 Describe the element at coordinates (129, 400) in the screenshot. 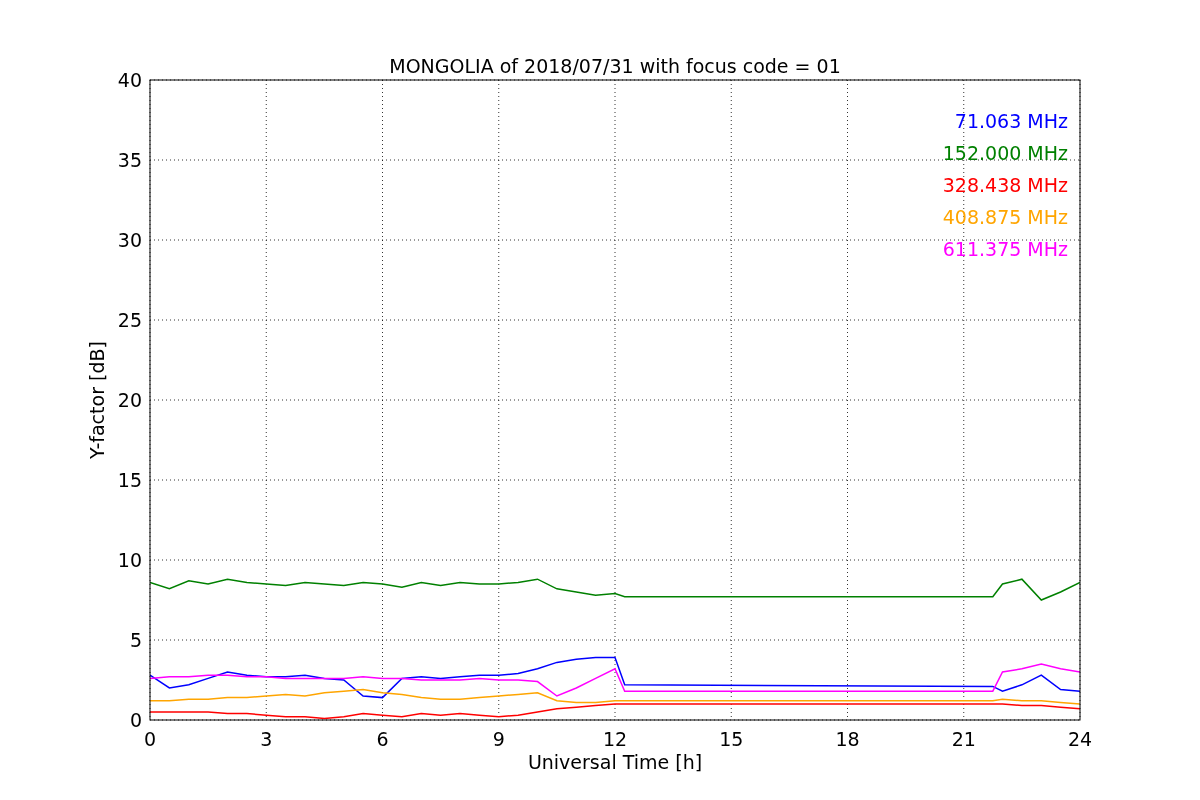

I see `tick-label: 20` at that location.